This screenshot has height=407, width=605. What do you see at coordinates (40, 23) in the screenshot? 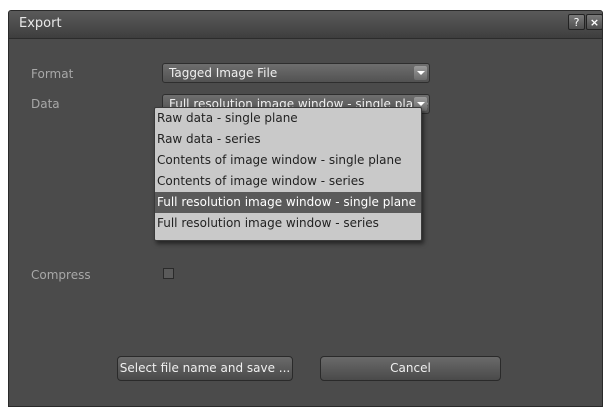
I see `dialog-title: Export` at bounding box center [40, 23].